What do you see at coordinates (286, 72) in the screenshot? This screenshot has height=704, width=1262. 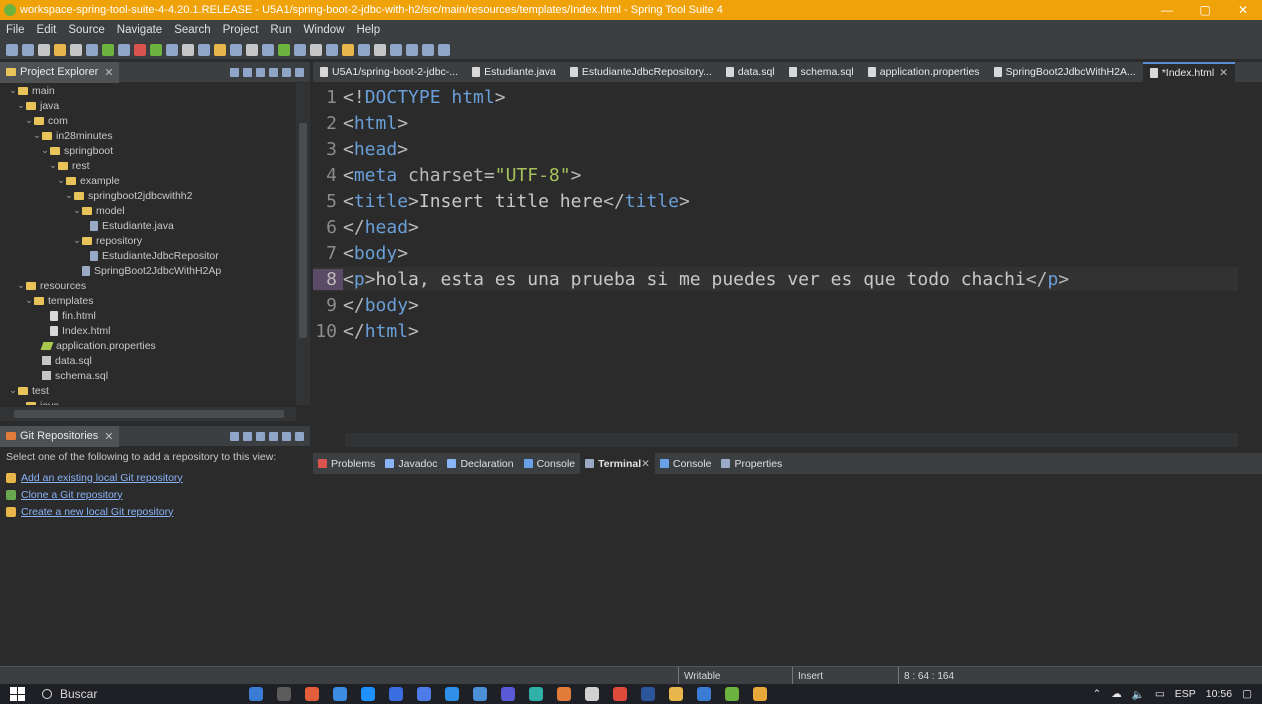 I see `minimize-view-icon` at bounding box center [286, 72].